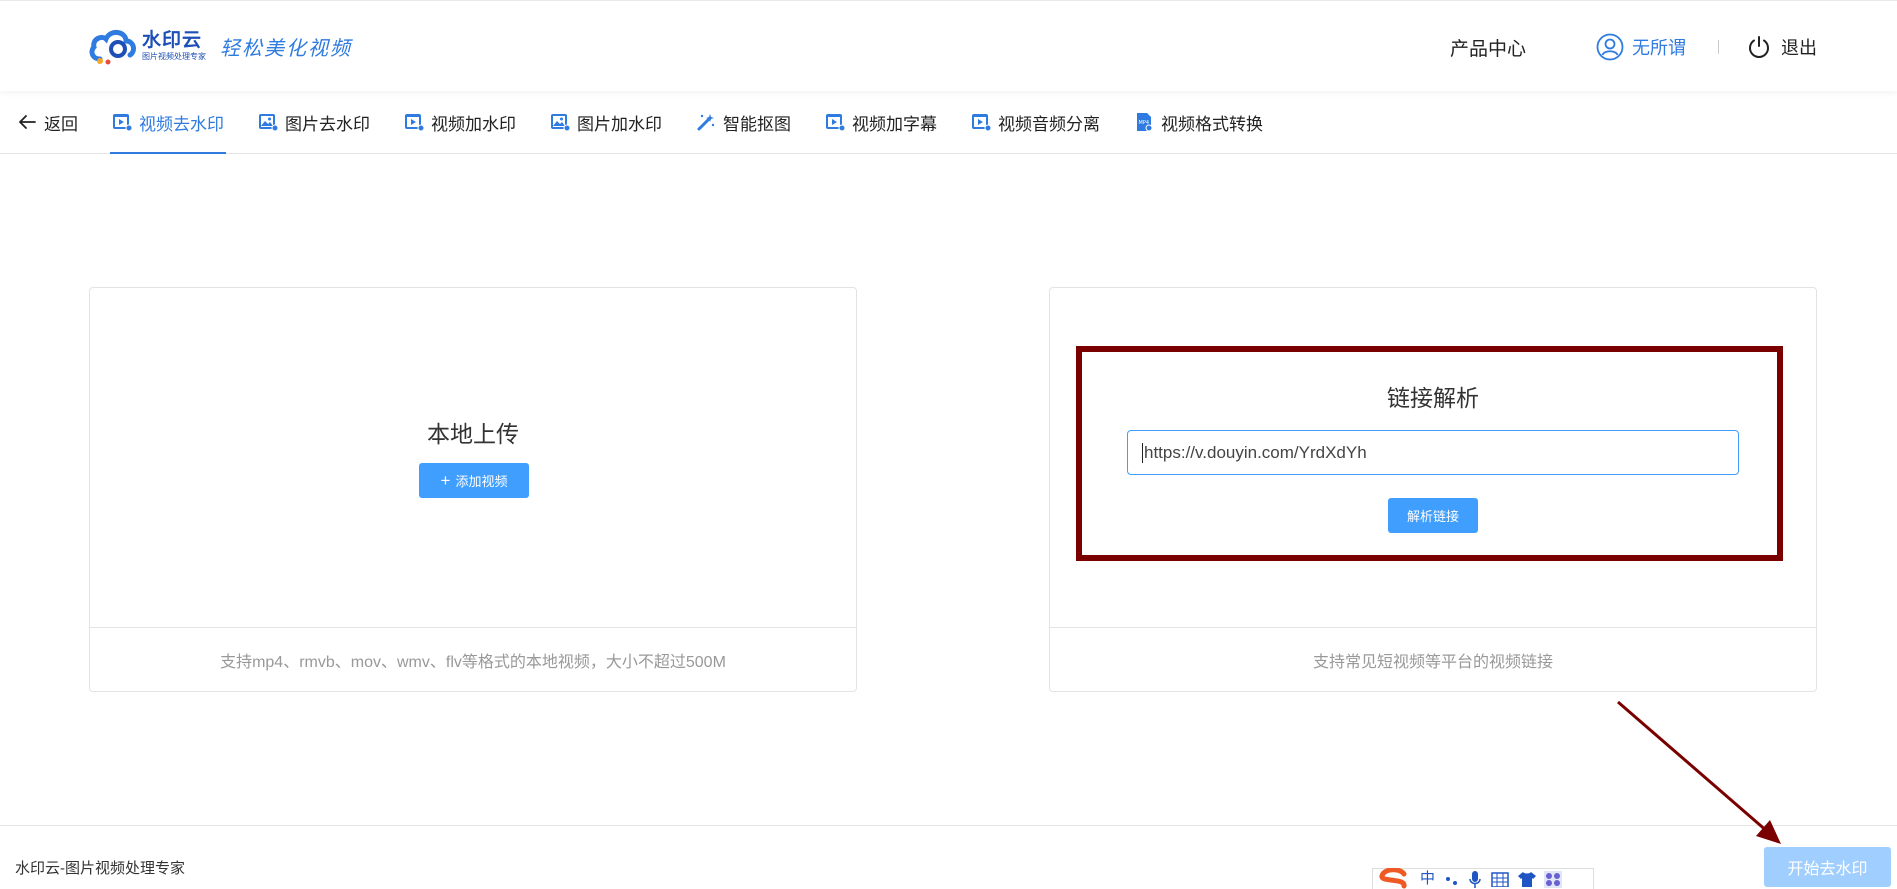 This screenshot has width=1897, height=889. I want to click on logo-slogan: 轻松美化视频, so click(286, 47).